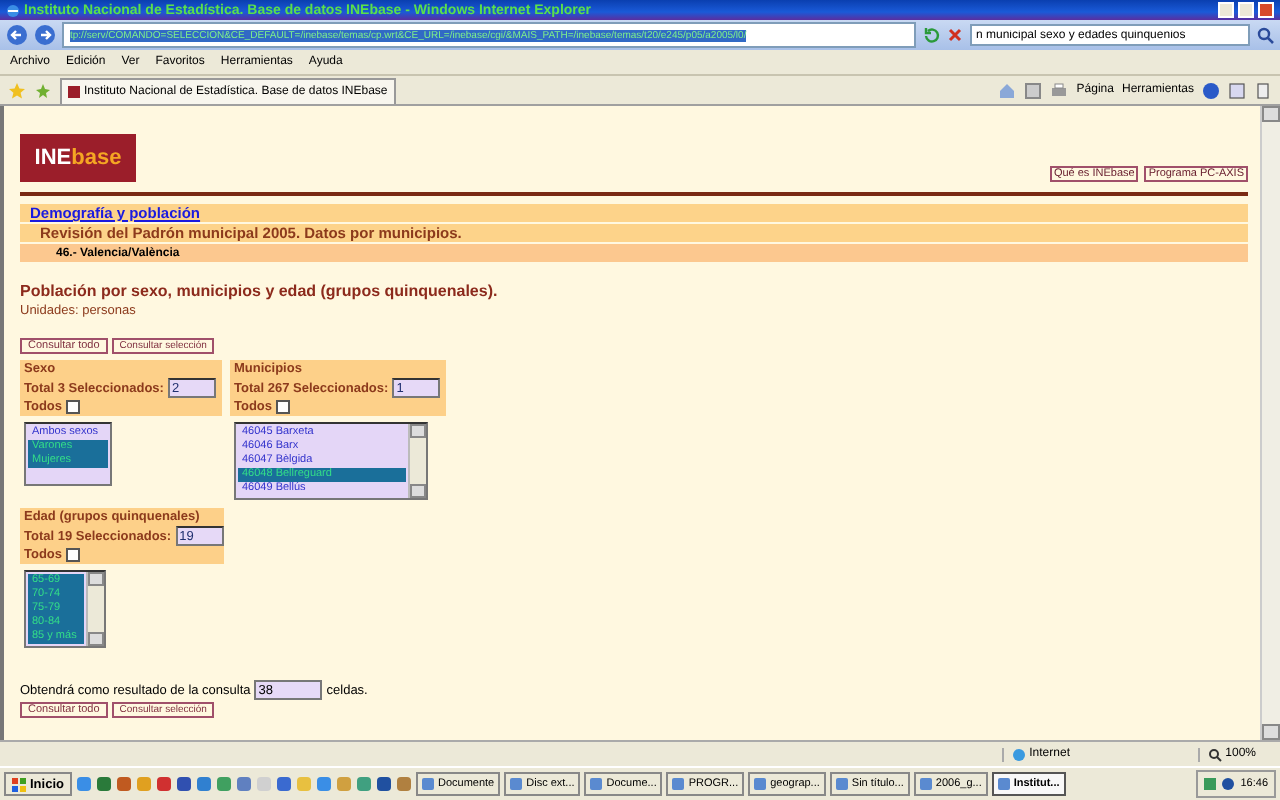 The image size is (1280, 800). What do you see at coordinates (13, 10) in the screenshot?
I see `browser-icon` at bounding box center [13, 10].